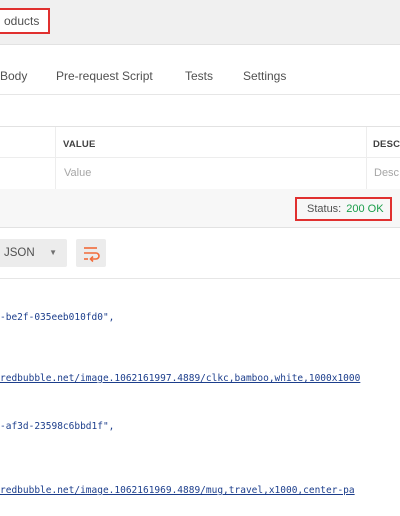 The image size is (400, 516). What do you see at coordinates (53, 252) in the screenshot?
I see `chevron-down-icon: ▼` at bounding box center [53, 252].